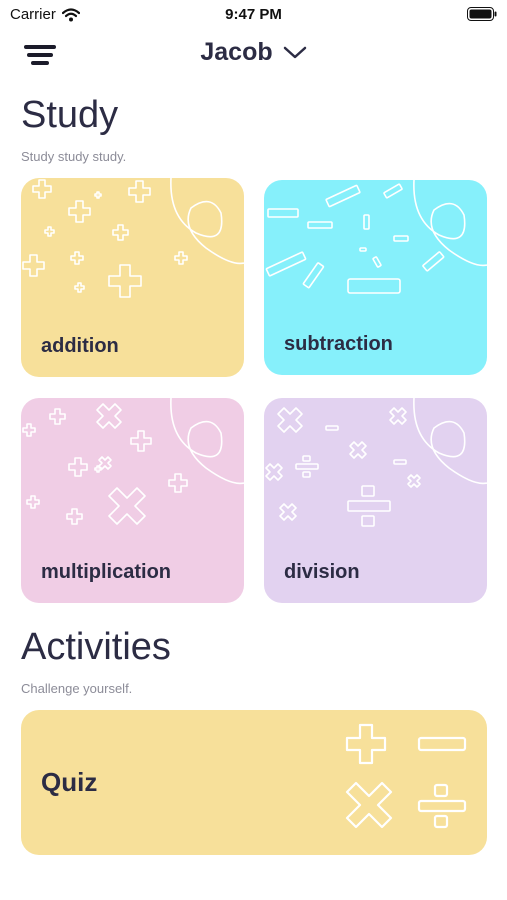 The height and width of the screenshot is (900, 507). I want to click on top-nav: Jacob, so click(253, 54).